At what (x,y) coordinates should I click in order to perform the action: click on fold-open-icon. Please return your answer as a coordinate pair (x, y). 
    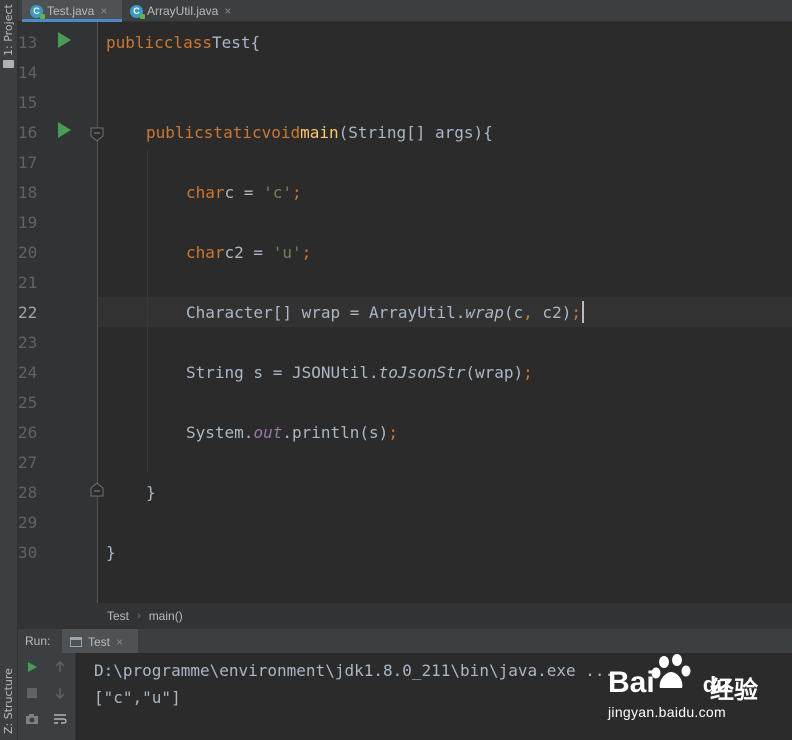
    Looking at the image, I should click on (97, 134).